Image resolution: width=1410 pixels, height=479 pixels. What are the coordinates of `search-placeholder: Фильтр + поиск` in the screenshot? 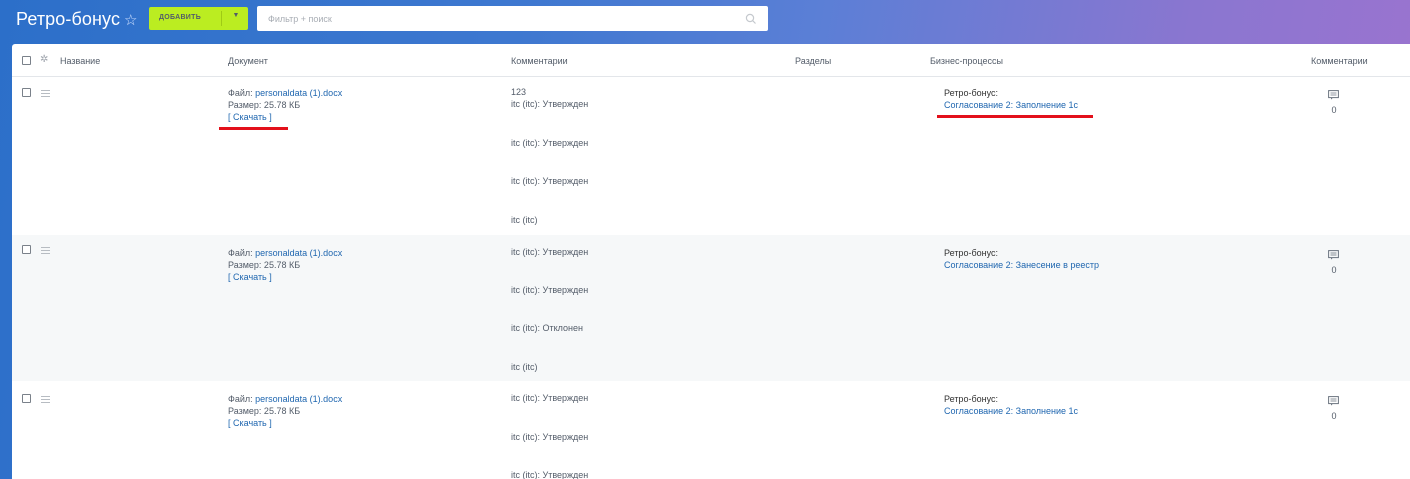 It's located at (300, 19).